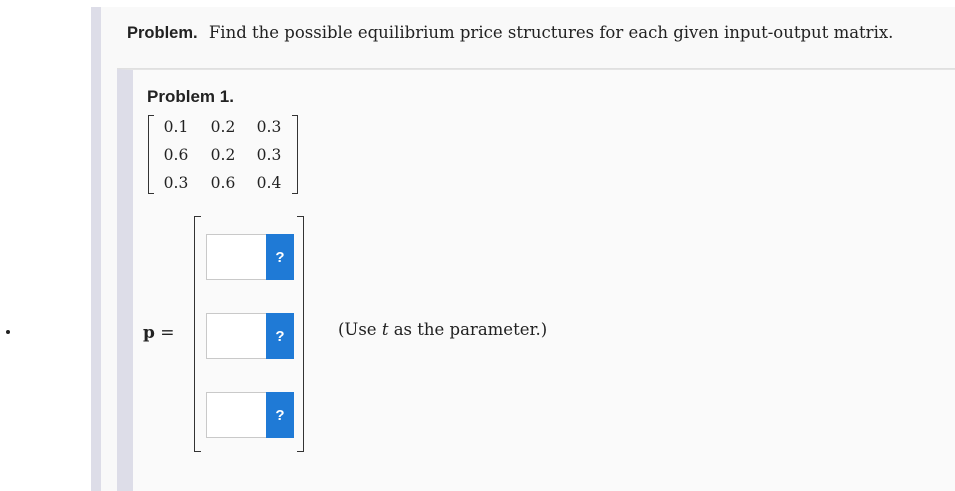 Image resolution: width=955 pixels, height=491 pixels. What do you see at coordinates (8, 332) in the screenshot?
I see `bullet-dot` at bounding box center [8, 332].